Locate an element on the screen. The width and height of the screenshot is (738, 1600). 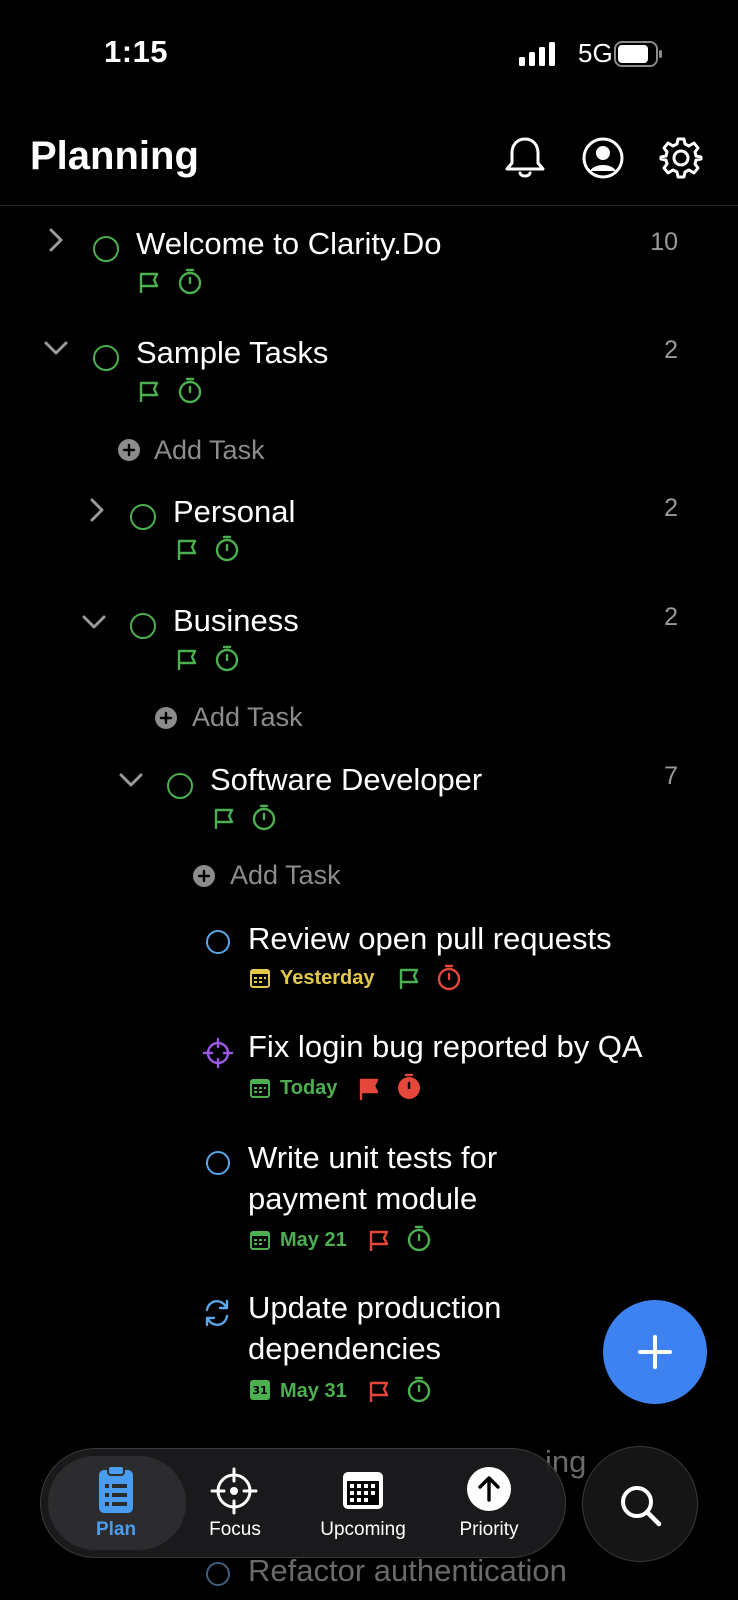
task-title-line-2: payment module is located at coordinates (362, 1199).